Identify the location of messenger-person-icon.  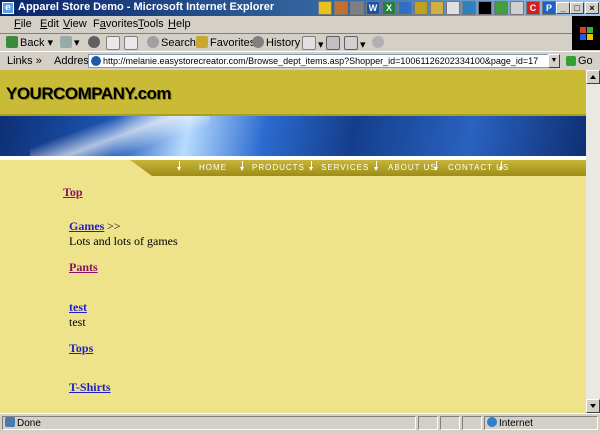
(378, 42).